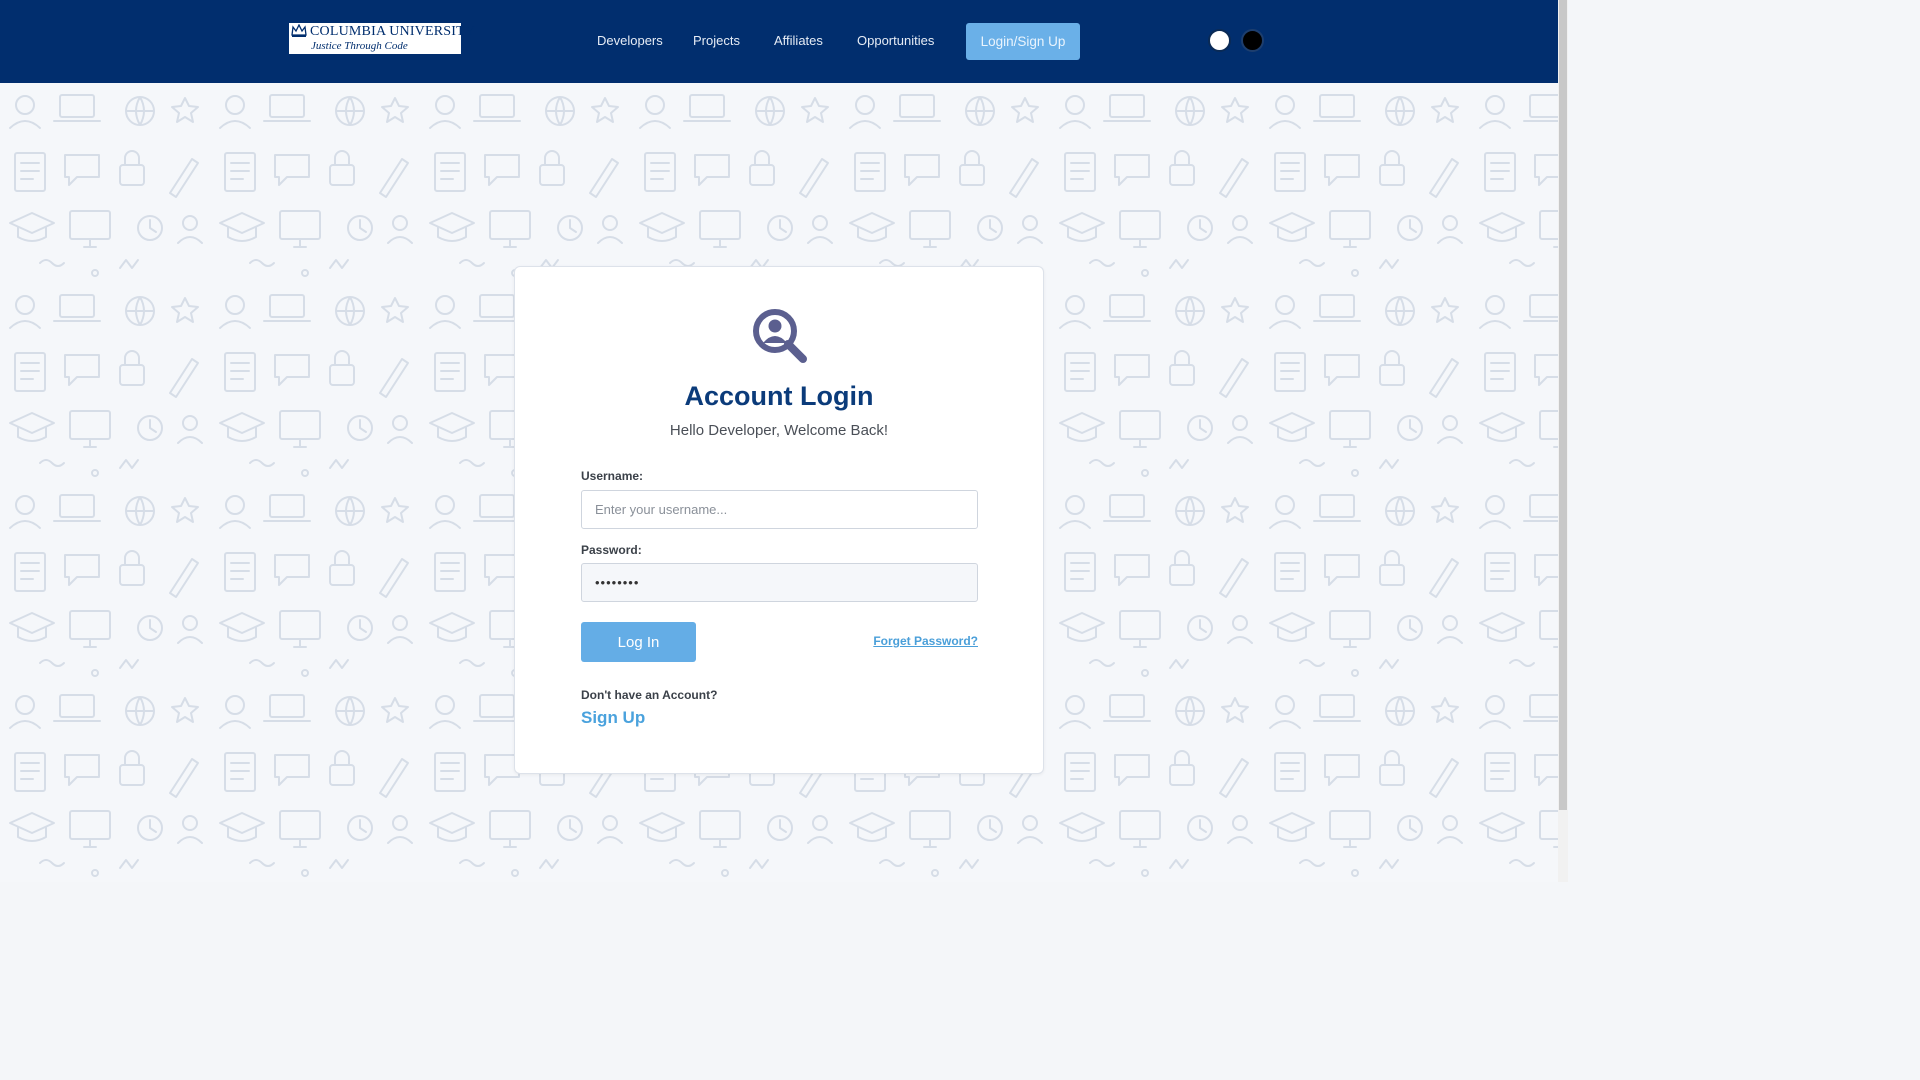  I want to click on columbia-logo: COLUMBIA UNIVERSITY Justice Through Code, so click(382, 38).